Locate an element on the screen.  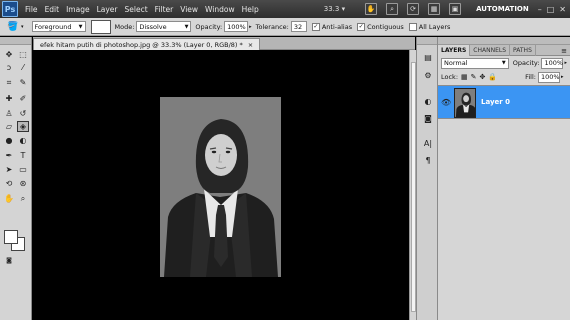
fill-input: 100% is located at coordinates (548, 77).